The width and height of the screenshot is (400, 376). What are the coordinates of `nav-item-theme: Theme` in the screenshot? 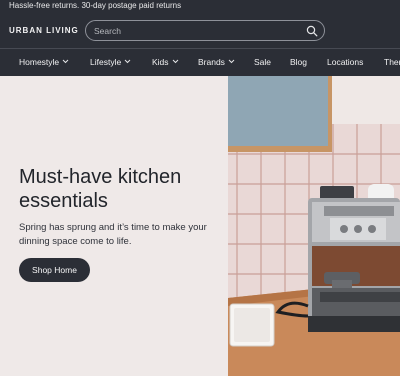 It's located at (392, 62).